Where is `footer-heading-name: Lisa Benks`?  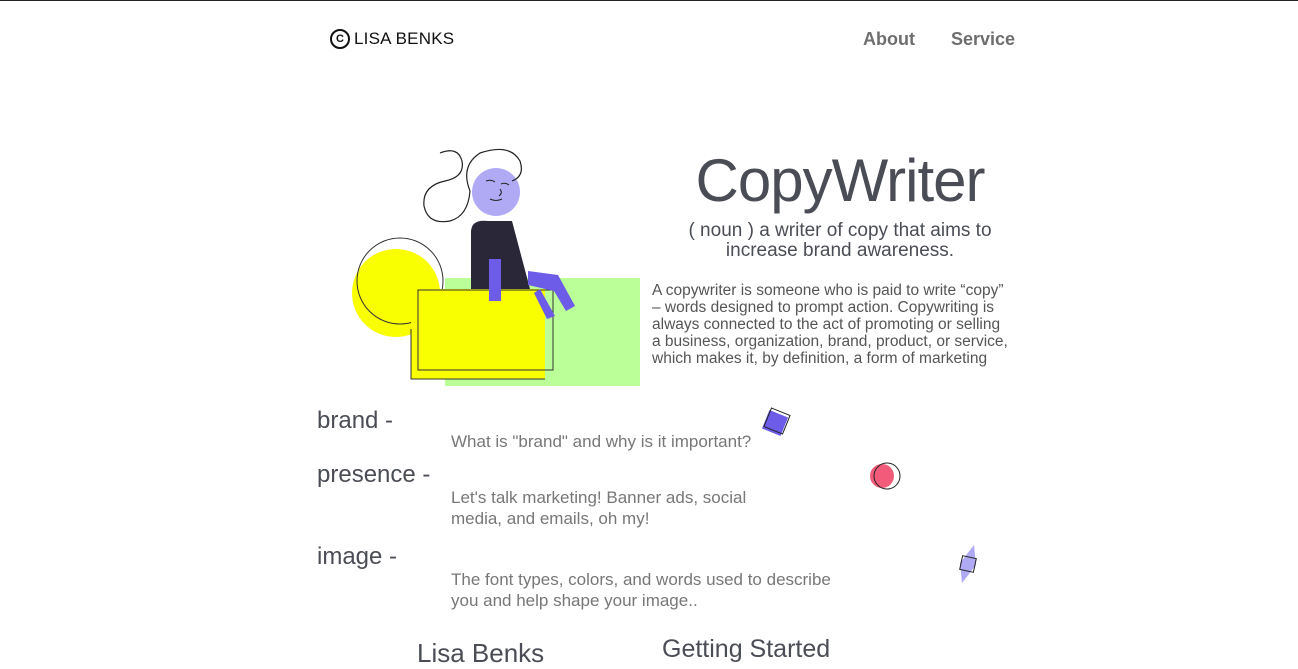
footer-heading-name: Lisa Benks is located at coordinates (481, 653).